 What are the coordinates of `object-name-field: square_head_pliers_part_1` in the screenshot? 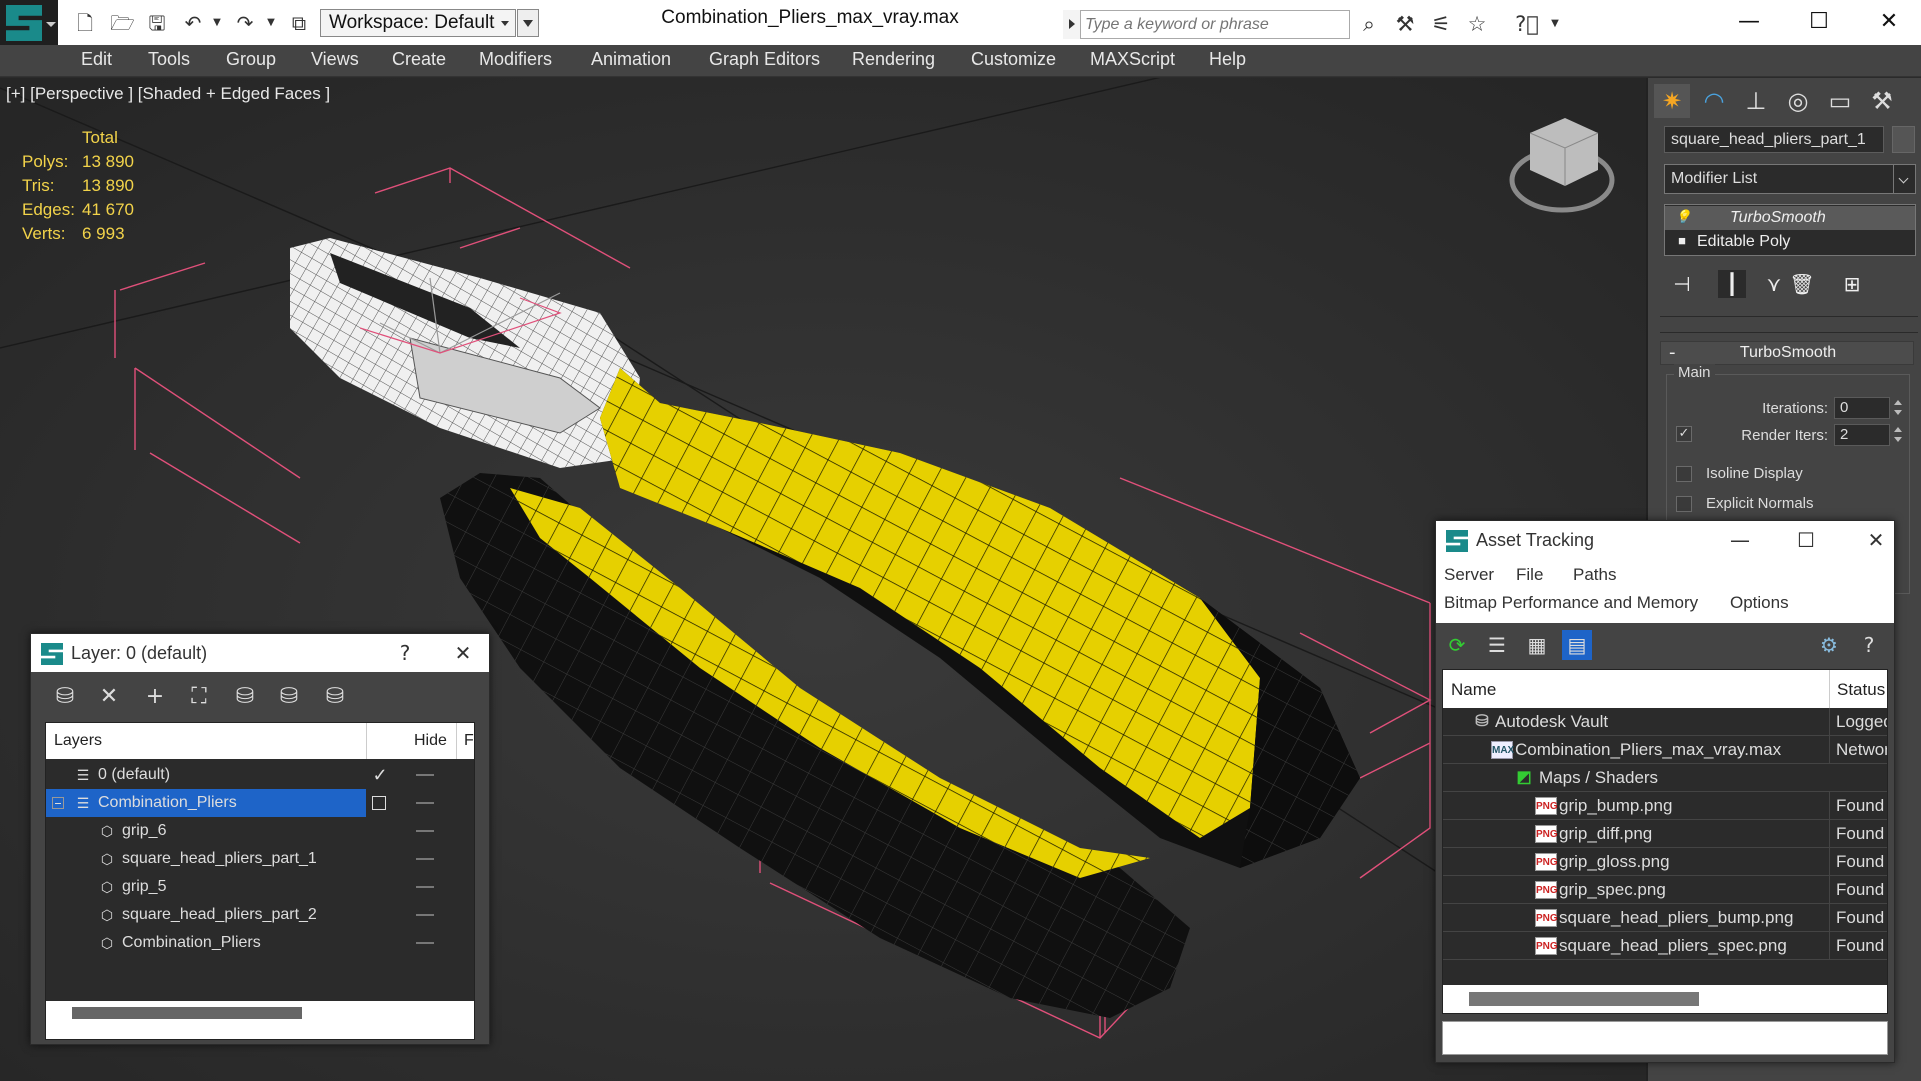 It's located at (1774, 139).